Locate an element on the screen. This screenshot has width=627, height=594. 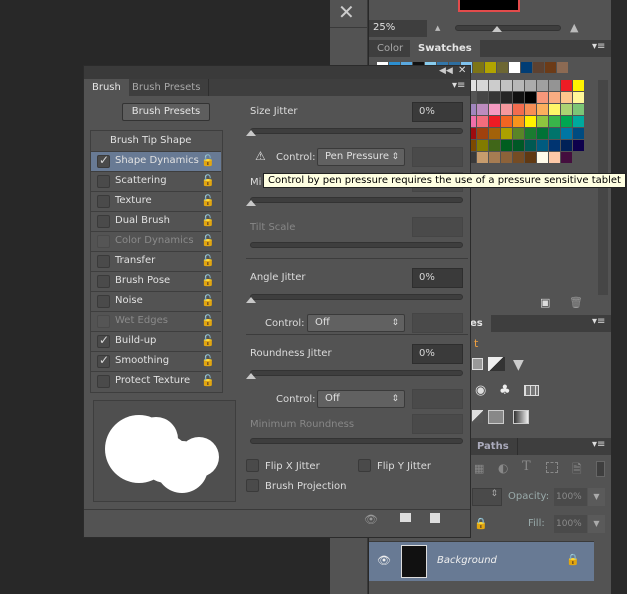
color-lookup-icon is located at coordinates (531, 390).